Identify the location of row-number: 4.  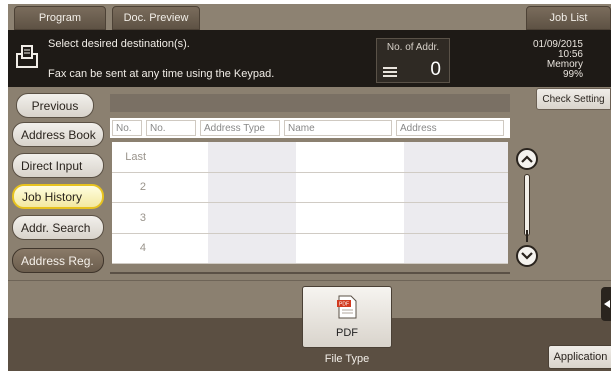
(142, 248).